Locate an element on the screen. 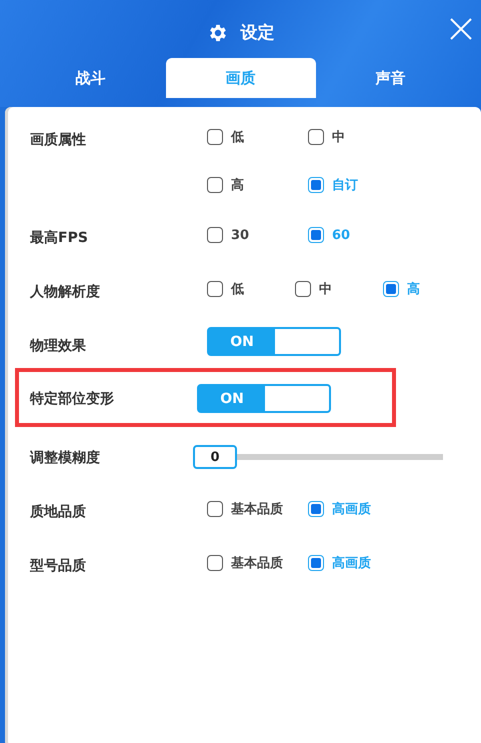 The image size is (481, 743). option-label: 自订 is located at coordinates (345, 185).